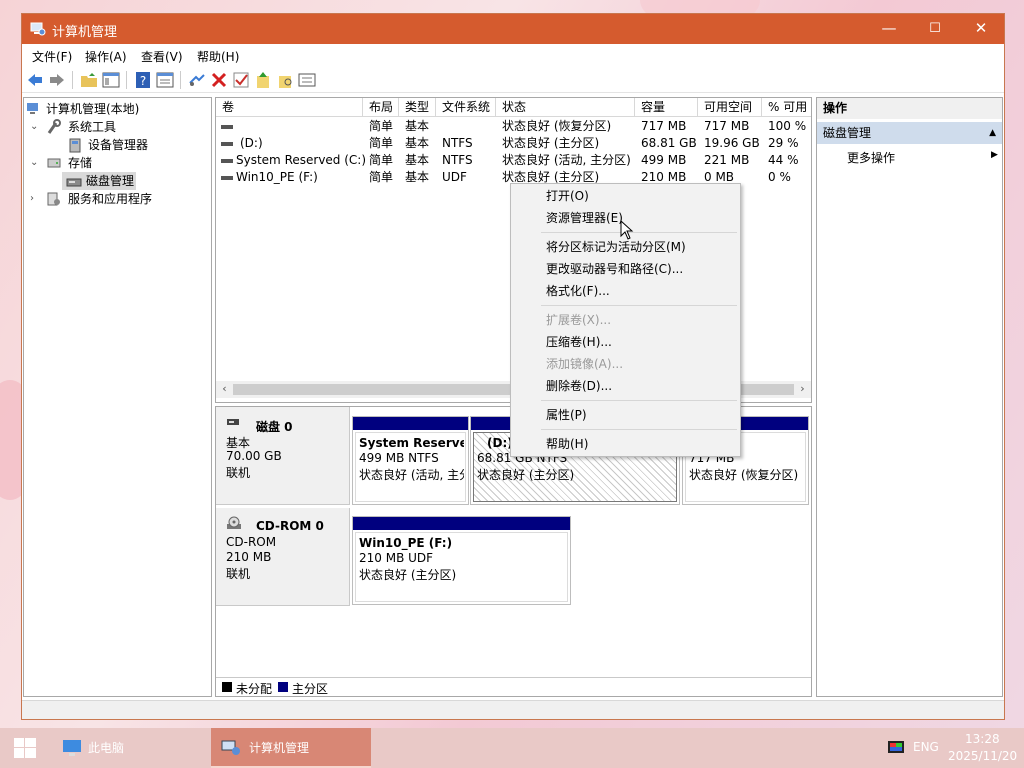 The height and width of the screenshot is (768, 1024). What do you see at coordinates (111, 80) in the screenshot?
I see `show-hide-tree-icon` at bounding box center [111, 80].